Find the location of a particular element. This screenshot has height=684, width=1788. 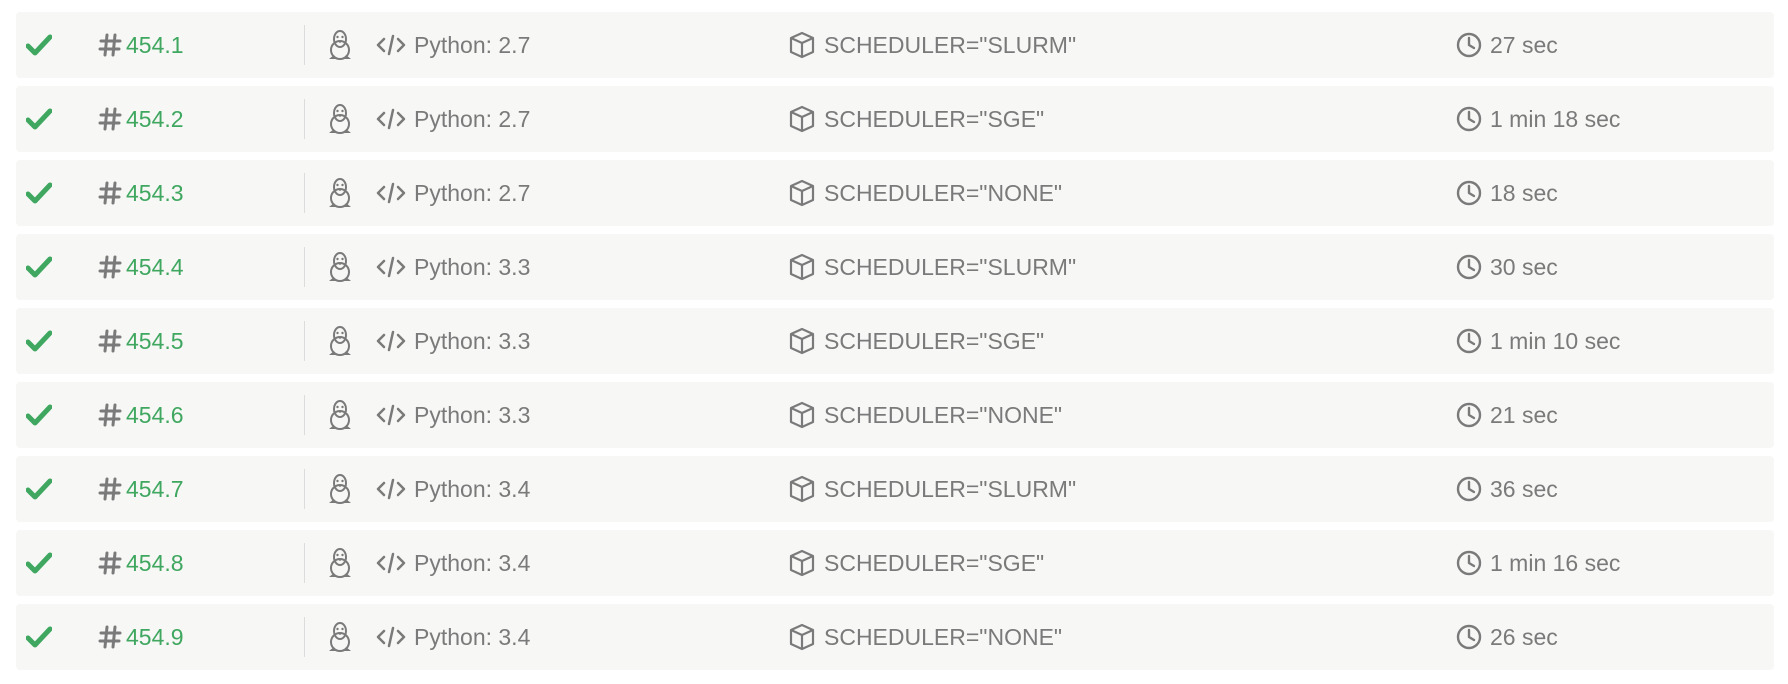

job-number: 454.6 is located at coordinates (141, 415).